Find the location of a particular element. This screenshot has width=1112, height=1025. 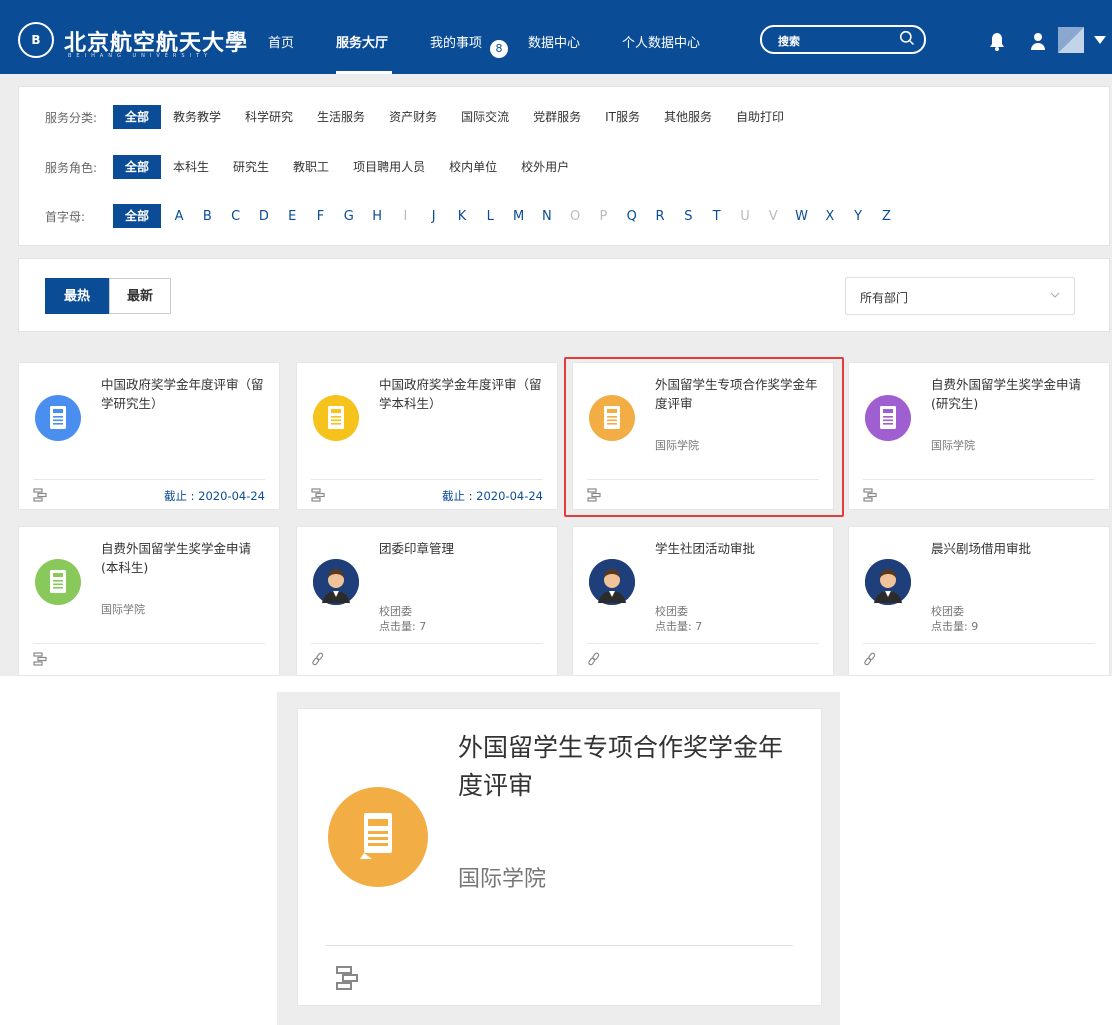

role-item: 校内单位 is located at coordinates (473, 167).